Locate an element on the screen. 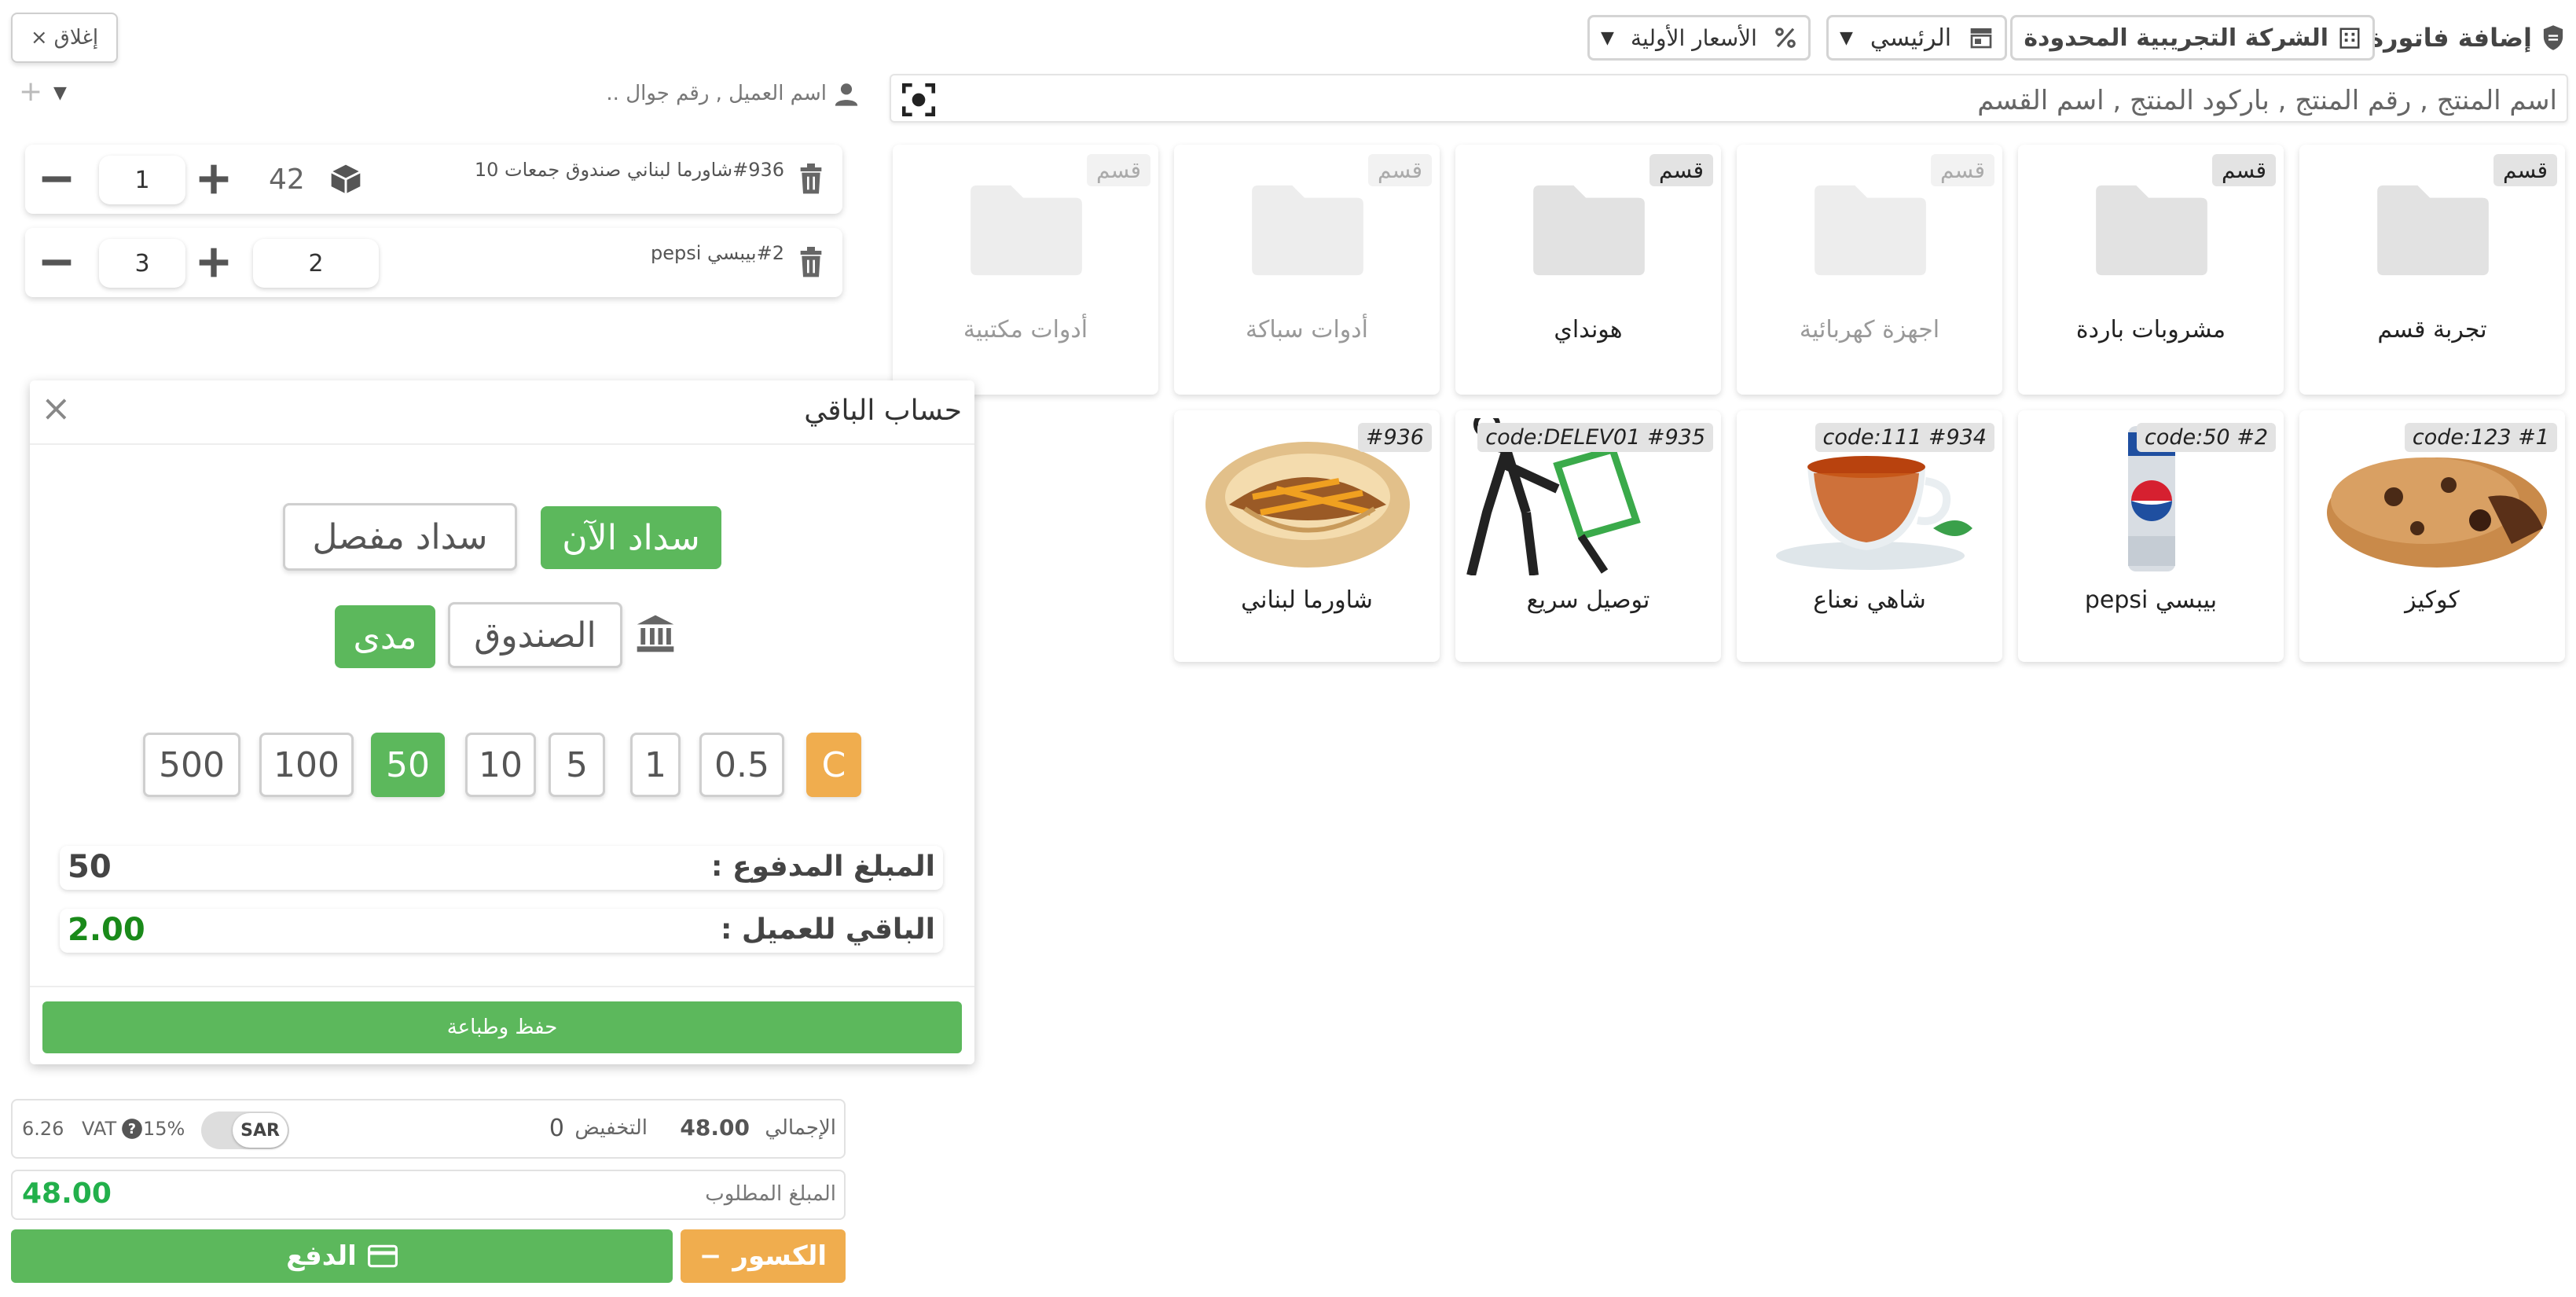 The width and height of the screenshot is (2576, 1297). category-card: قسم مشروبات باردة is located at coordinates (2151, 270).